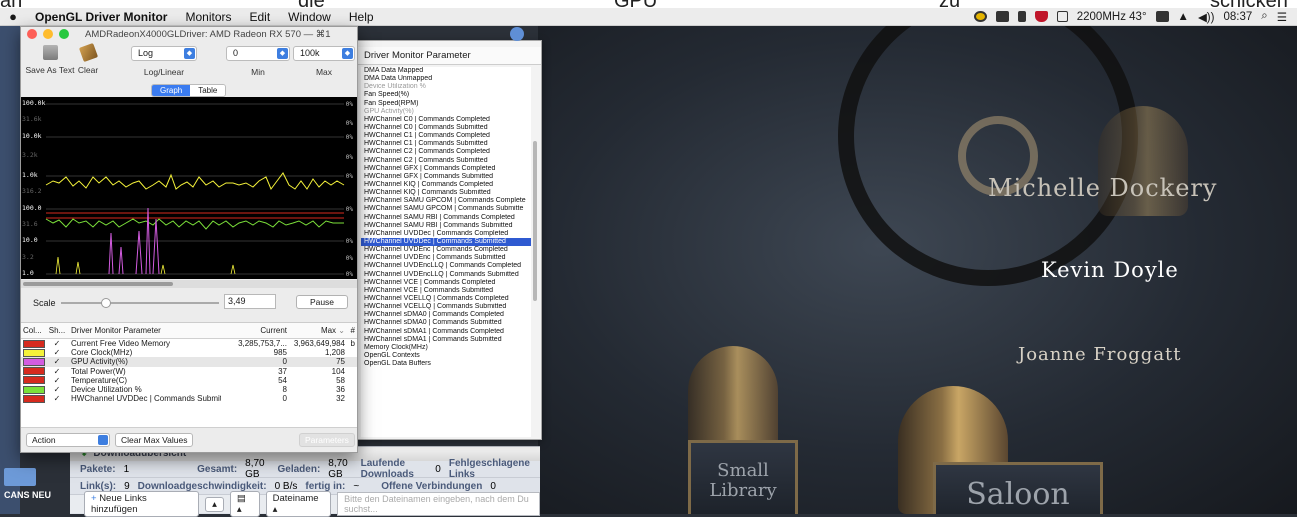  I want to click on parameter-list-item: HWChannel SAMU GPCOM | Commands Complete, so click(446, 201).